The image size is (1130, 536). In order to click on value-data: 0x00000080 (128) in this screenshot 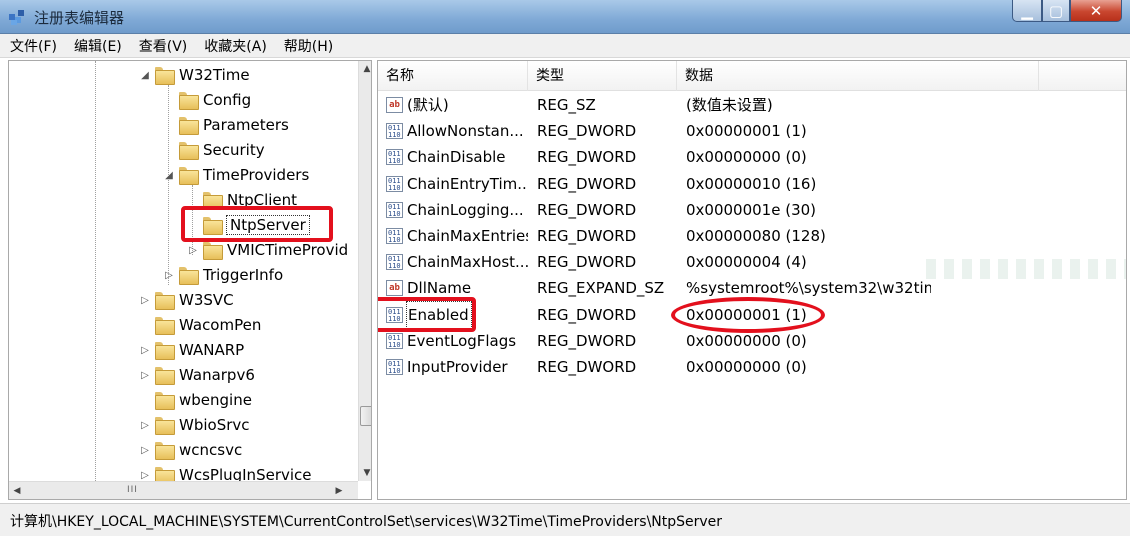, I will do `click(756, 236)`.